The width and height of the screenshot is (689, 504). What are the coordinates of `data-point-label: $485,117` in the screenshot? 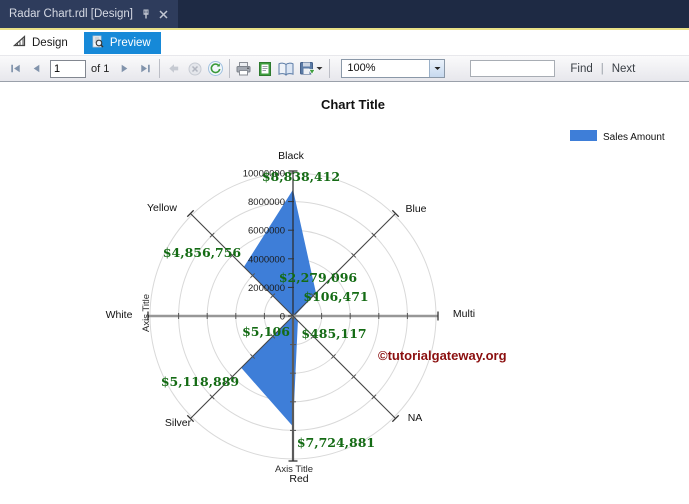 It's located at (333, 333).